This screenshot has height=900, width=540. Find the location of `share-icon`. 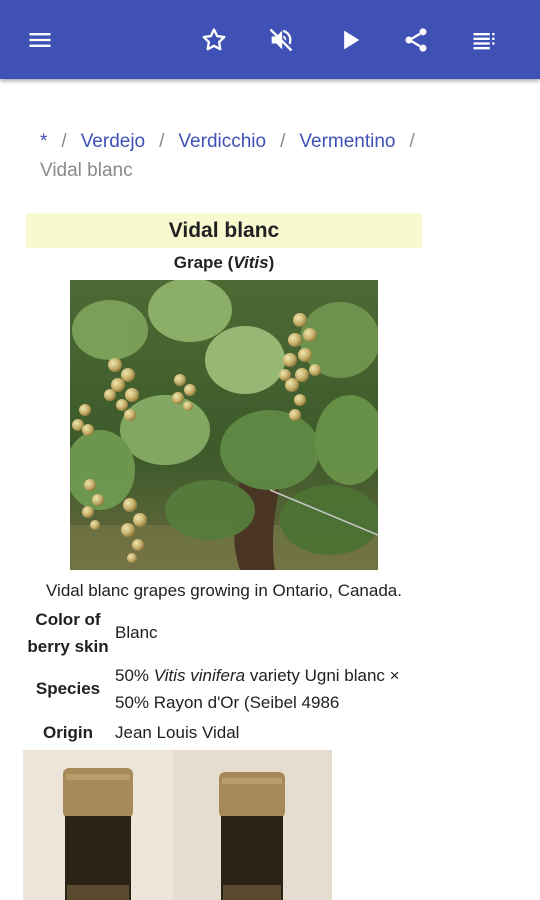

share-icon is located at coordinates (416, 40).